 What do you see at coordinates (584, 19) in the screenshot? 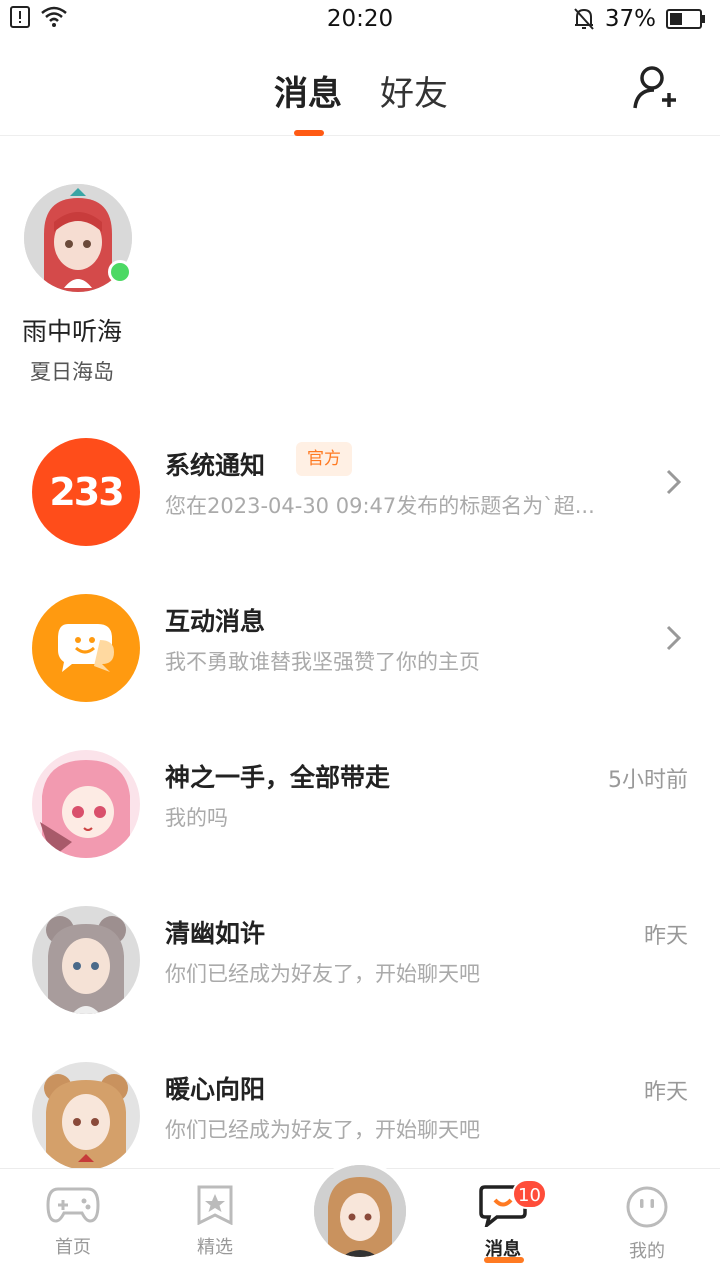
I see `mute-icon` at bounding box center [584, 19].